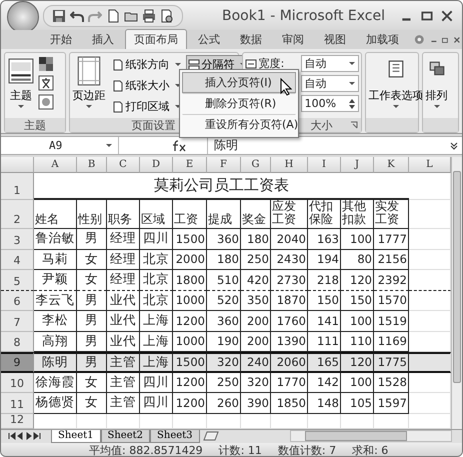 This screenshot has width=463, height=457. What do you see at coordinates (156, 39) in the screenshot?
I see `ribbon-tab: 页面布局` at bounding box center [156, 39].